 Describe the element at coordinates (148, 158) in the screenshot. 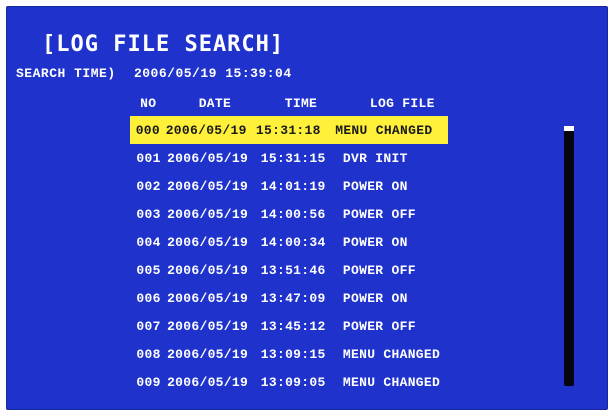

I see `row-no: 001` at that location.